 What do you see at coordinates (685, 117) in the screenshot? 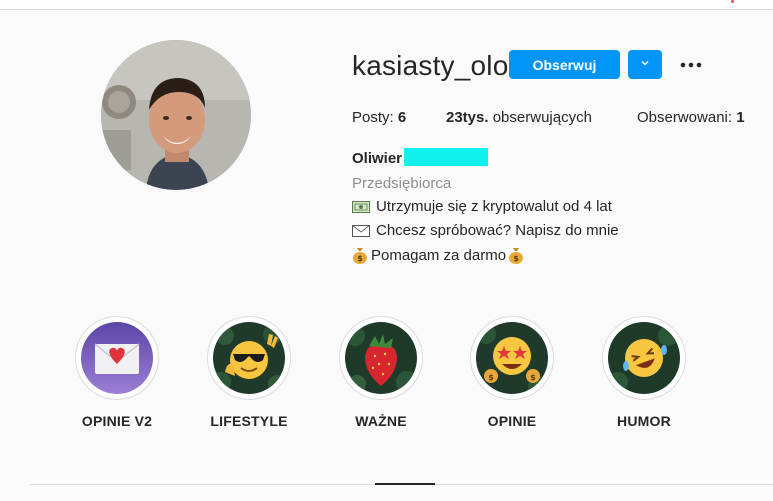
I see `following-label: Obserwowani:` at bounding box center [685, 117].